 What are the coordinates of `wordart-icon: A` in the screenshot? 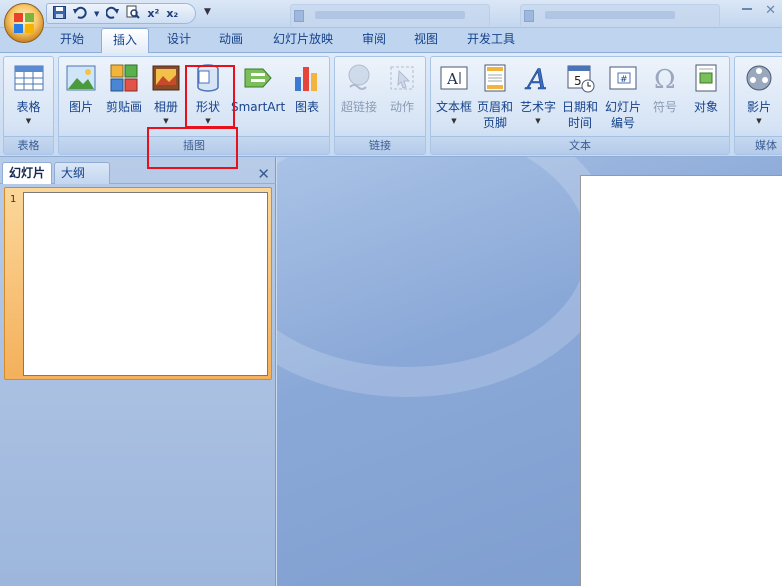 It's located at (538, 80).